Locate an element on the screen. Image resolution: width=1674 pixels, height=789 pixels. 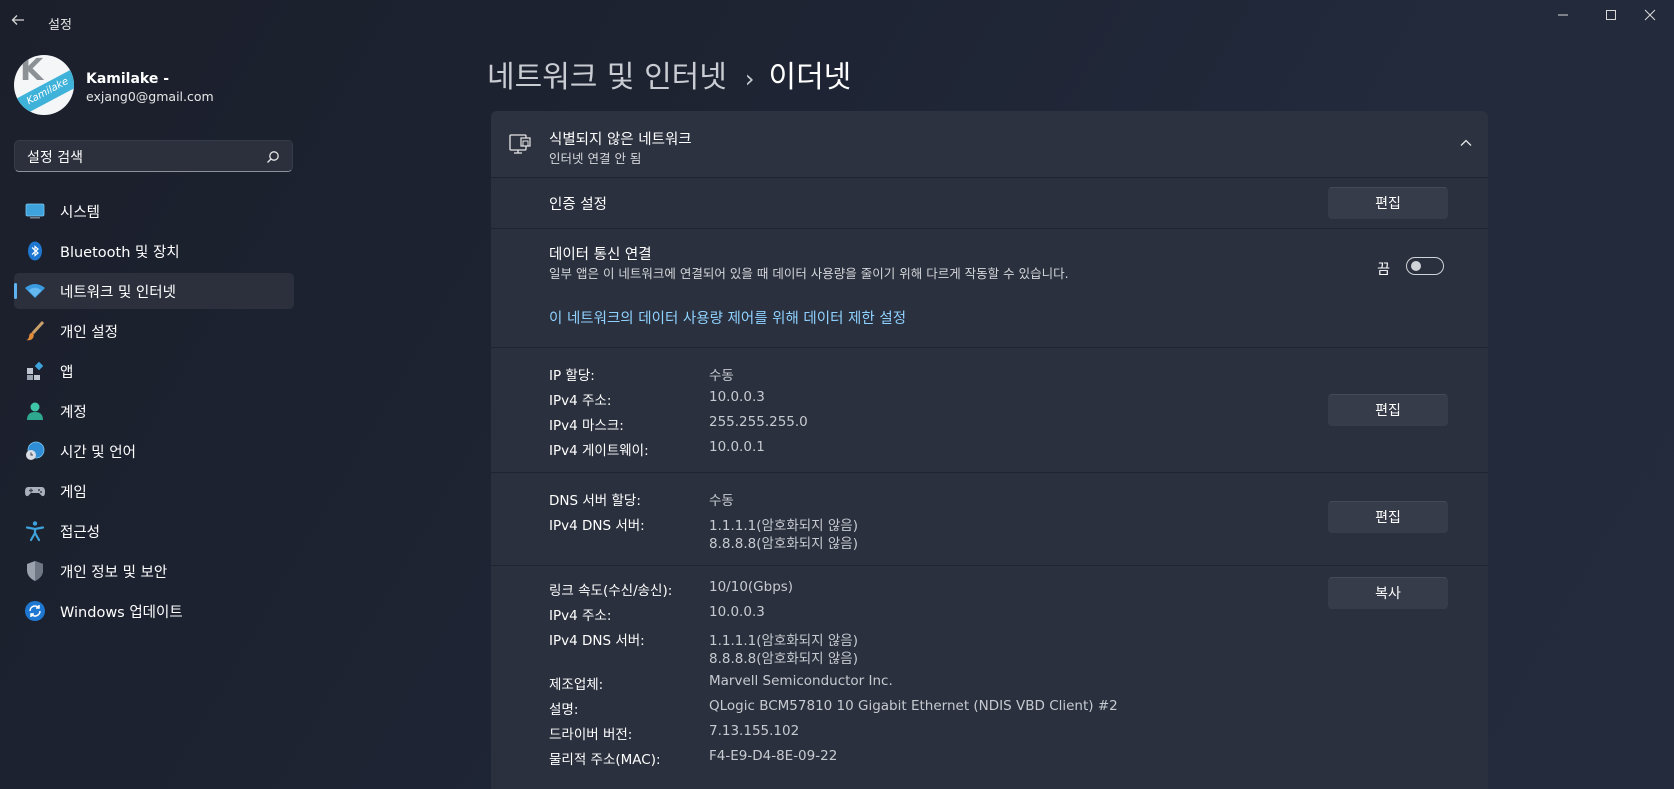
kv-value: 10.0.0.1 is located at coordinates (737, 447).